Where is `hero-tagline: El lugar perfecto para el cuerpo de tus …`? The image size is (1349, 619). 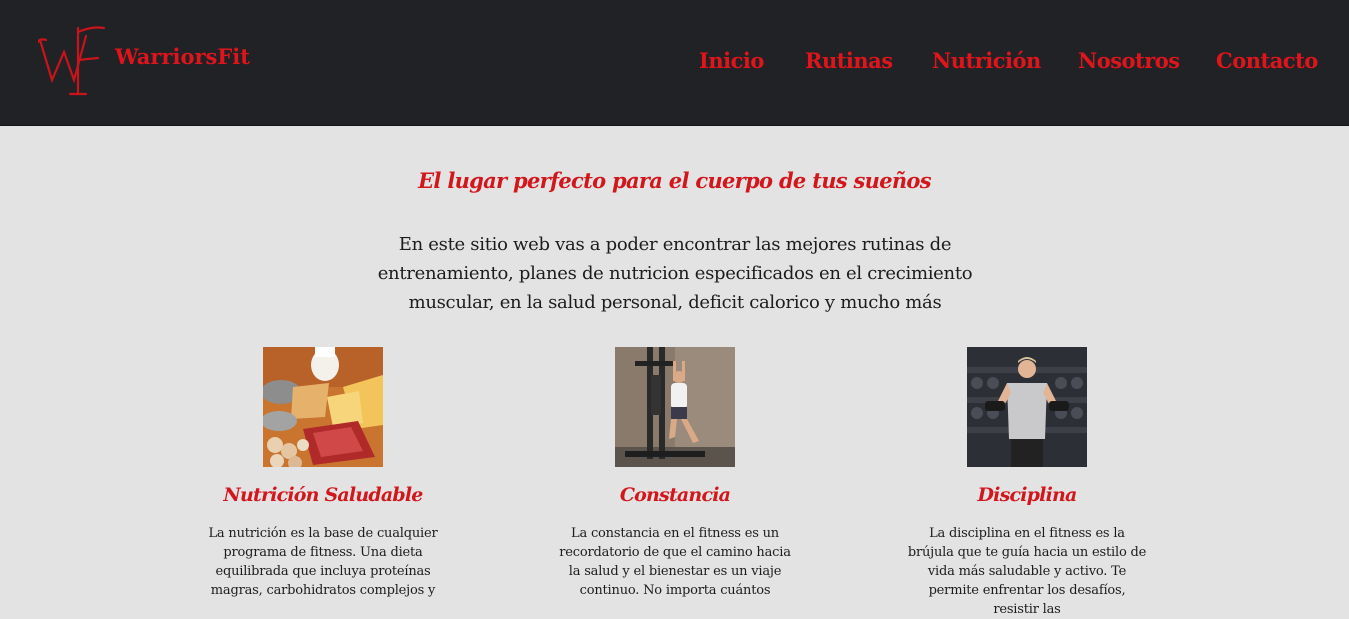
hero-tagline: El lugar perfecto para el cuerpo de tus … is located at coordinates (674, 180).